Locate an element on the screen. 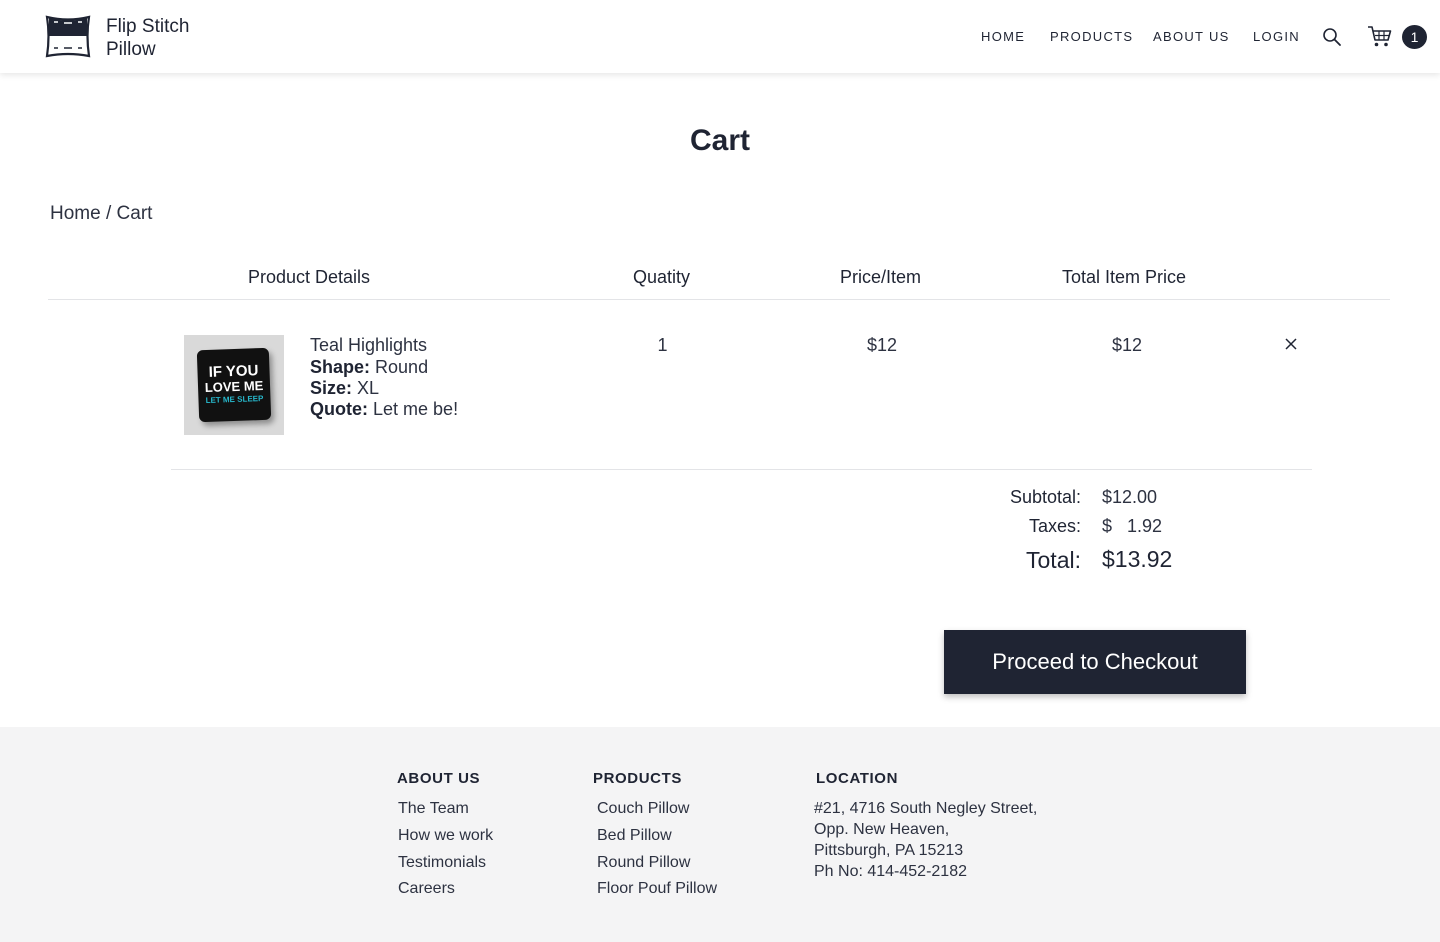  taxes-value: $ 1.92 is located at coordinates (1132, 526).